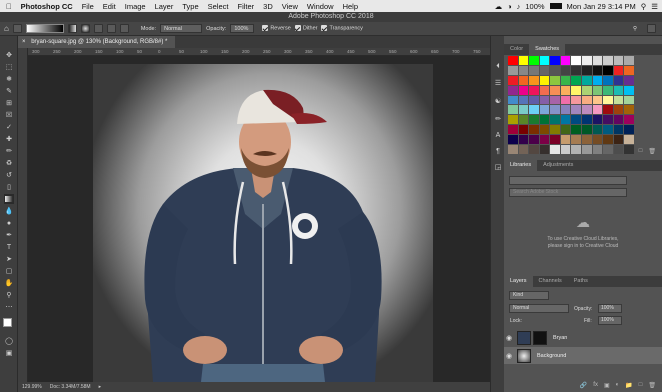 This screenshot has width=662, height=392. Describe the element at coordinates (651, 28) in the screenshot. I see `workspace-switcher-icon` at that location.